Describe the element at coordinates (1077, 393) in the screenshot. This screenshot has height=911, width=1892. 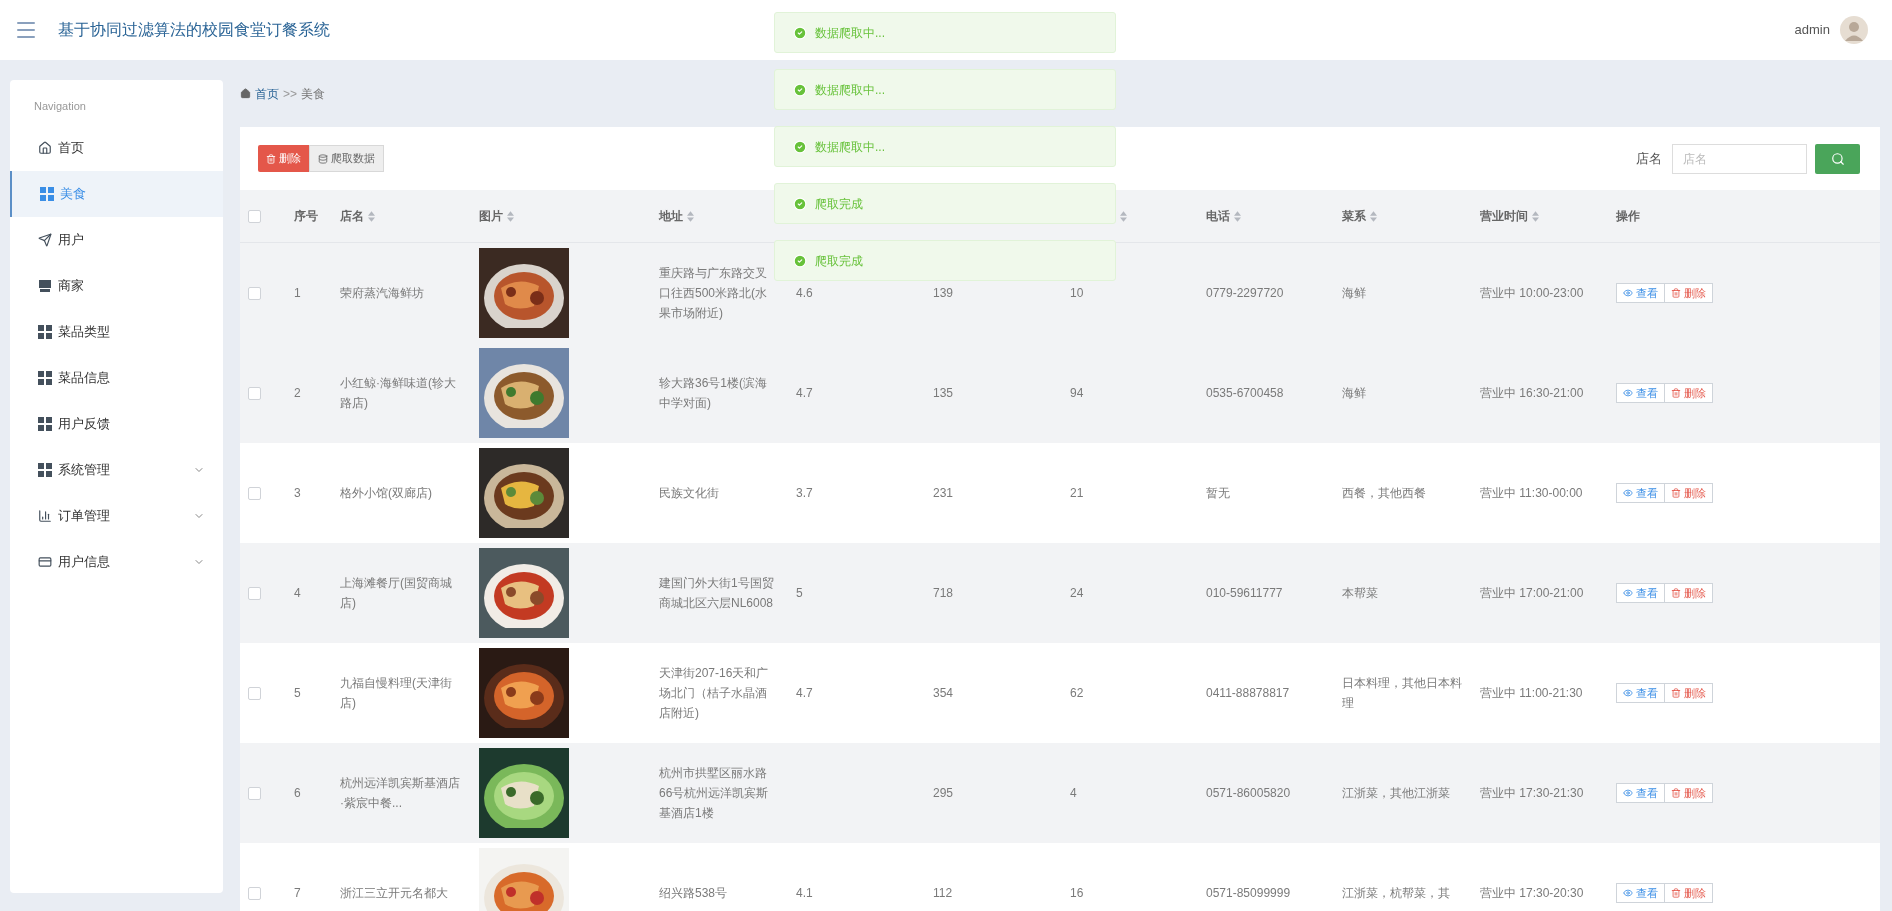
I see `table-cell: 94` at that location.